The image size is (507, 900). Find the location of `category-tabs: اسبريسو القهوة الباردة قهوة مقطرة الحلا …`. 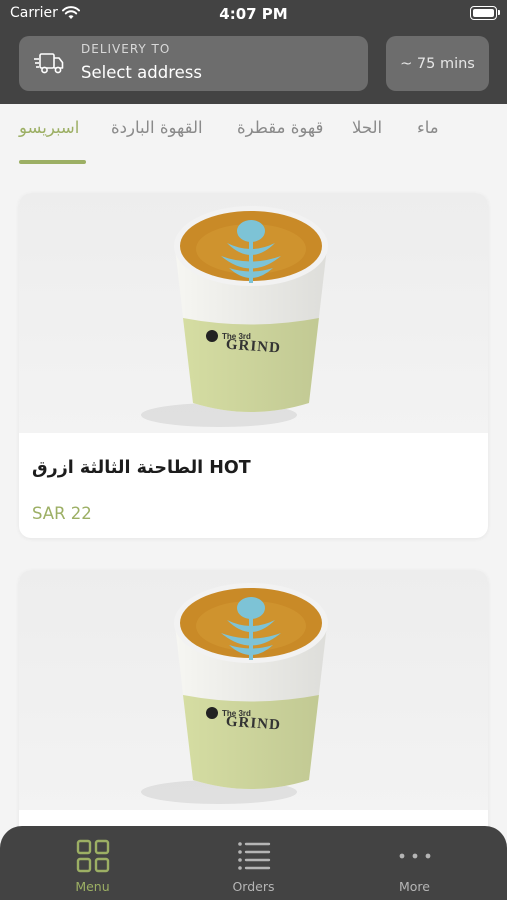

category-tabs: اسبريسو القهوة الباردة قهوة مقطرة الحلا … is located at coordinates (253, 135).